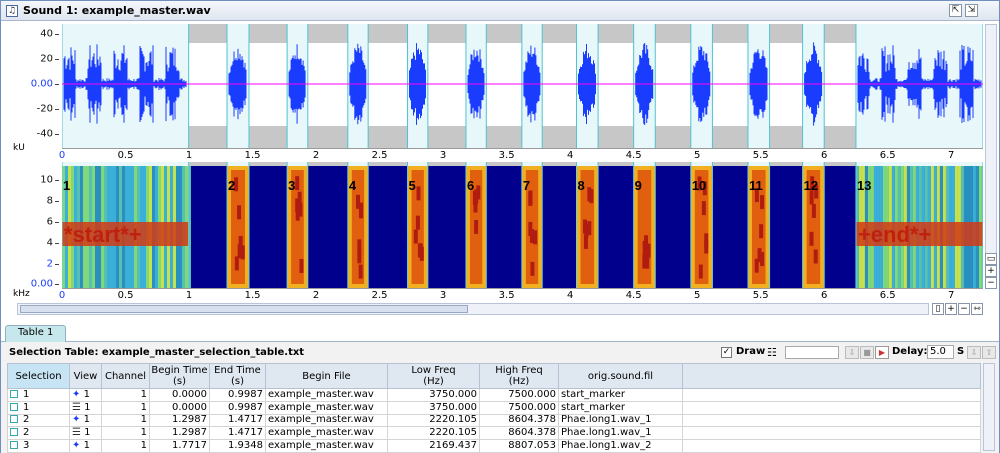 This screenshot has width=1000, height=453. What do you see at coordinates (991, 271) in the screenshot?
I see `zoom-in-vertical-icon: +` at bounding box center [991, 271].